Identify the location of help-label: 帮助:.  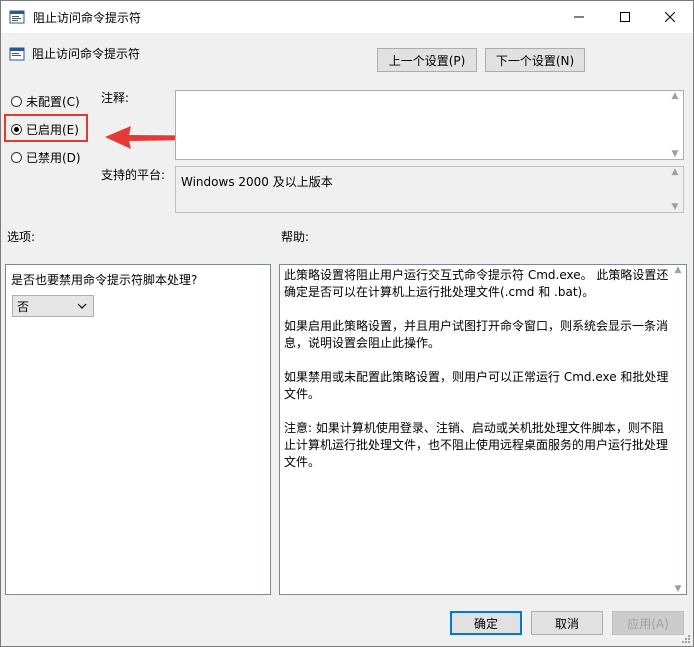
(295, 237).